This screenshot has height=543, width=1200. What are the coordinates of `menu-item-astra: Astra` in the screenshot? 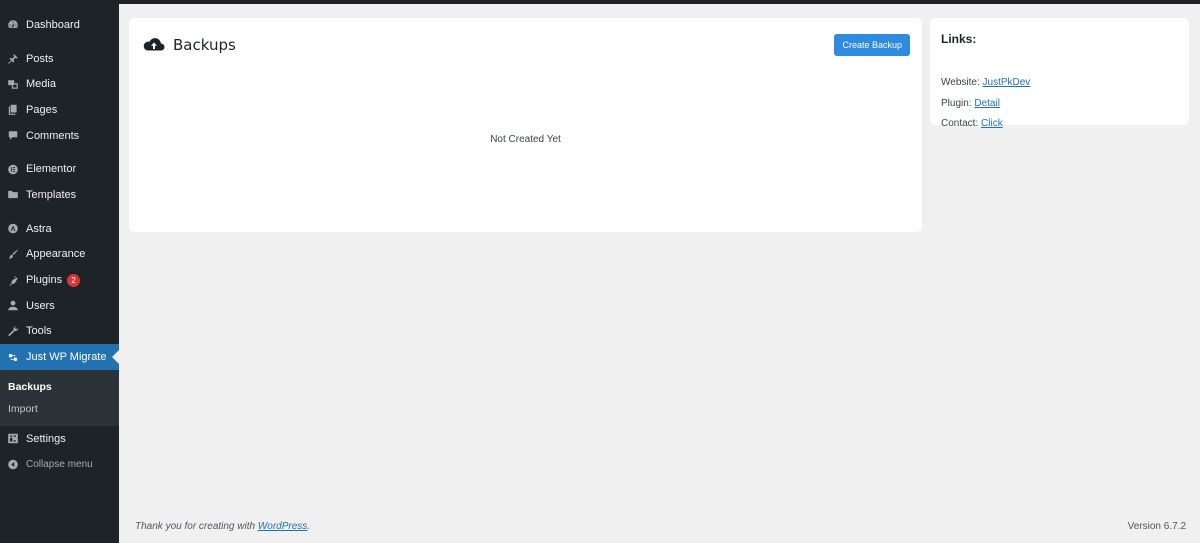 It's located at (59, 229).